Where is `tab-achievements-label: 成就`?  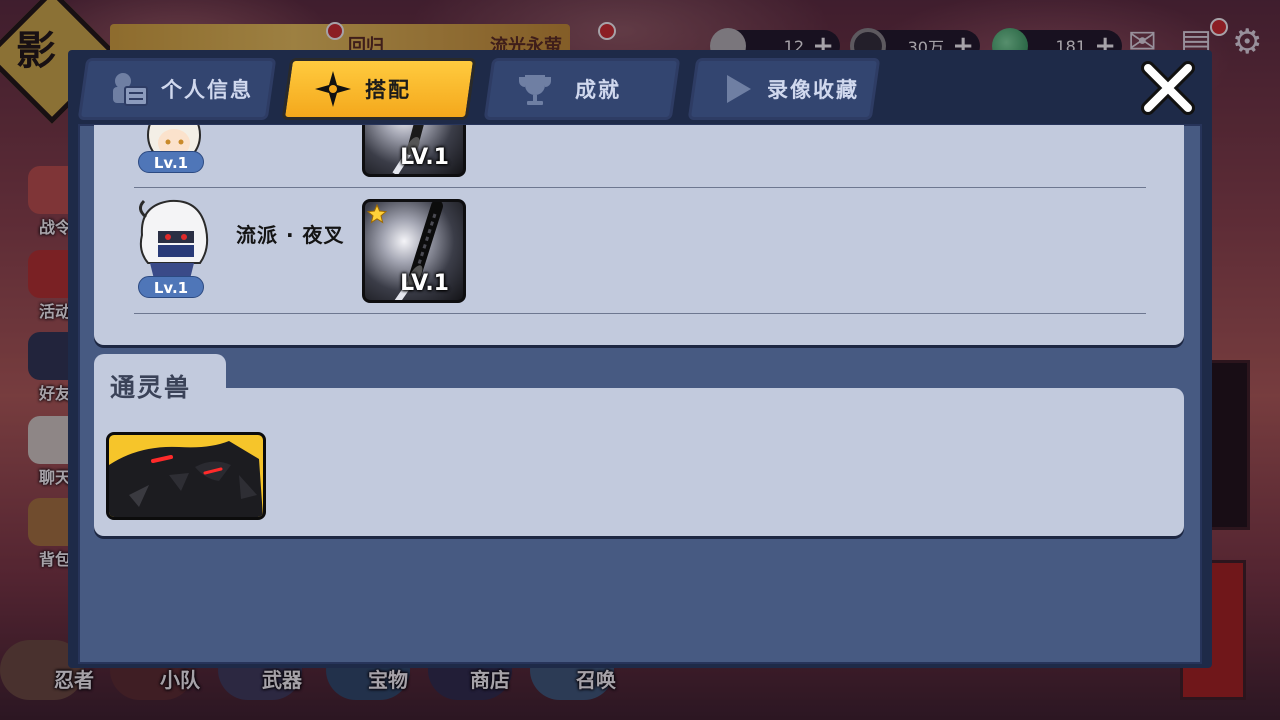
tab-achievements-label: 成就 is located at coordinates (598, 90).